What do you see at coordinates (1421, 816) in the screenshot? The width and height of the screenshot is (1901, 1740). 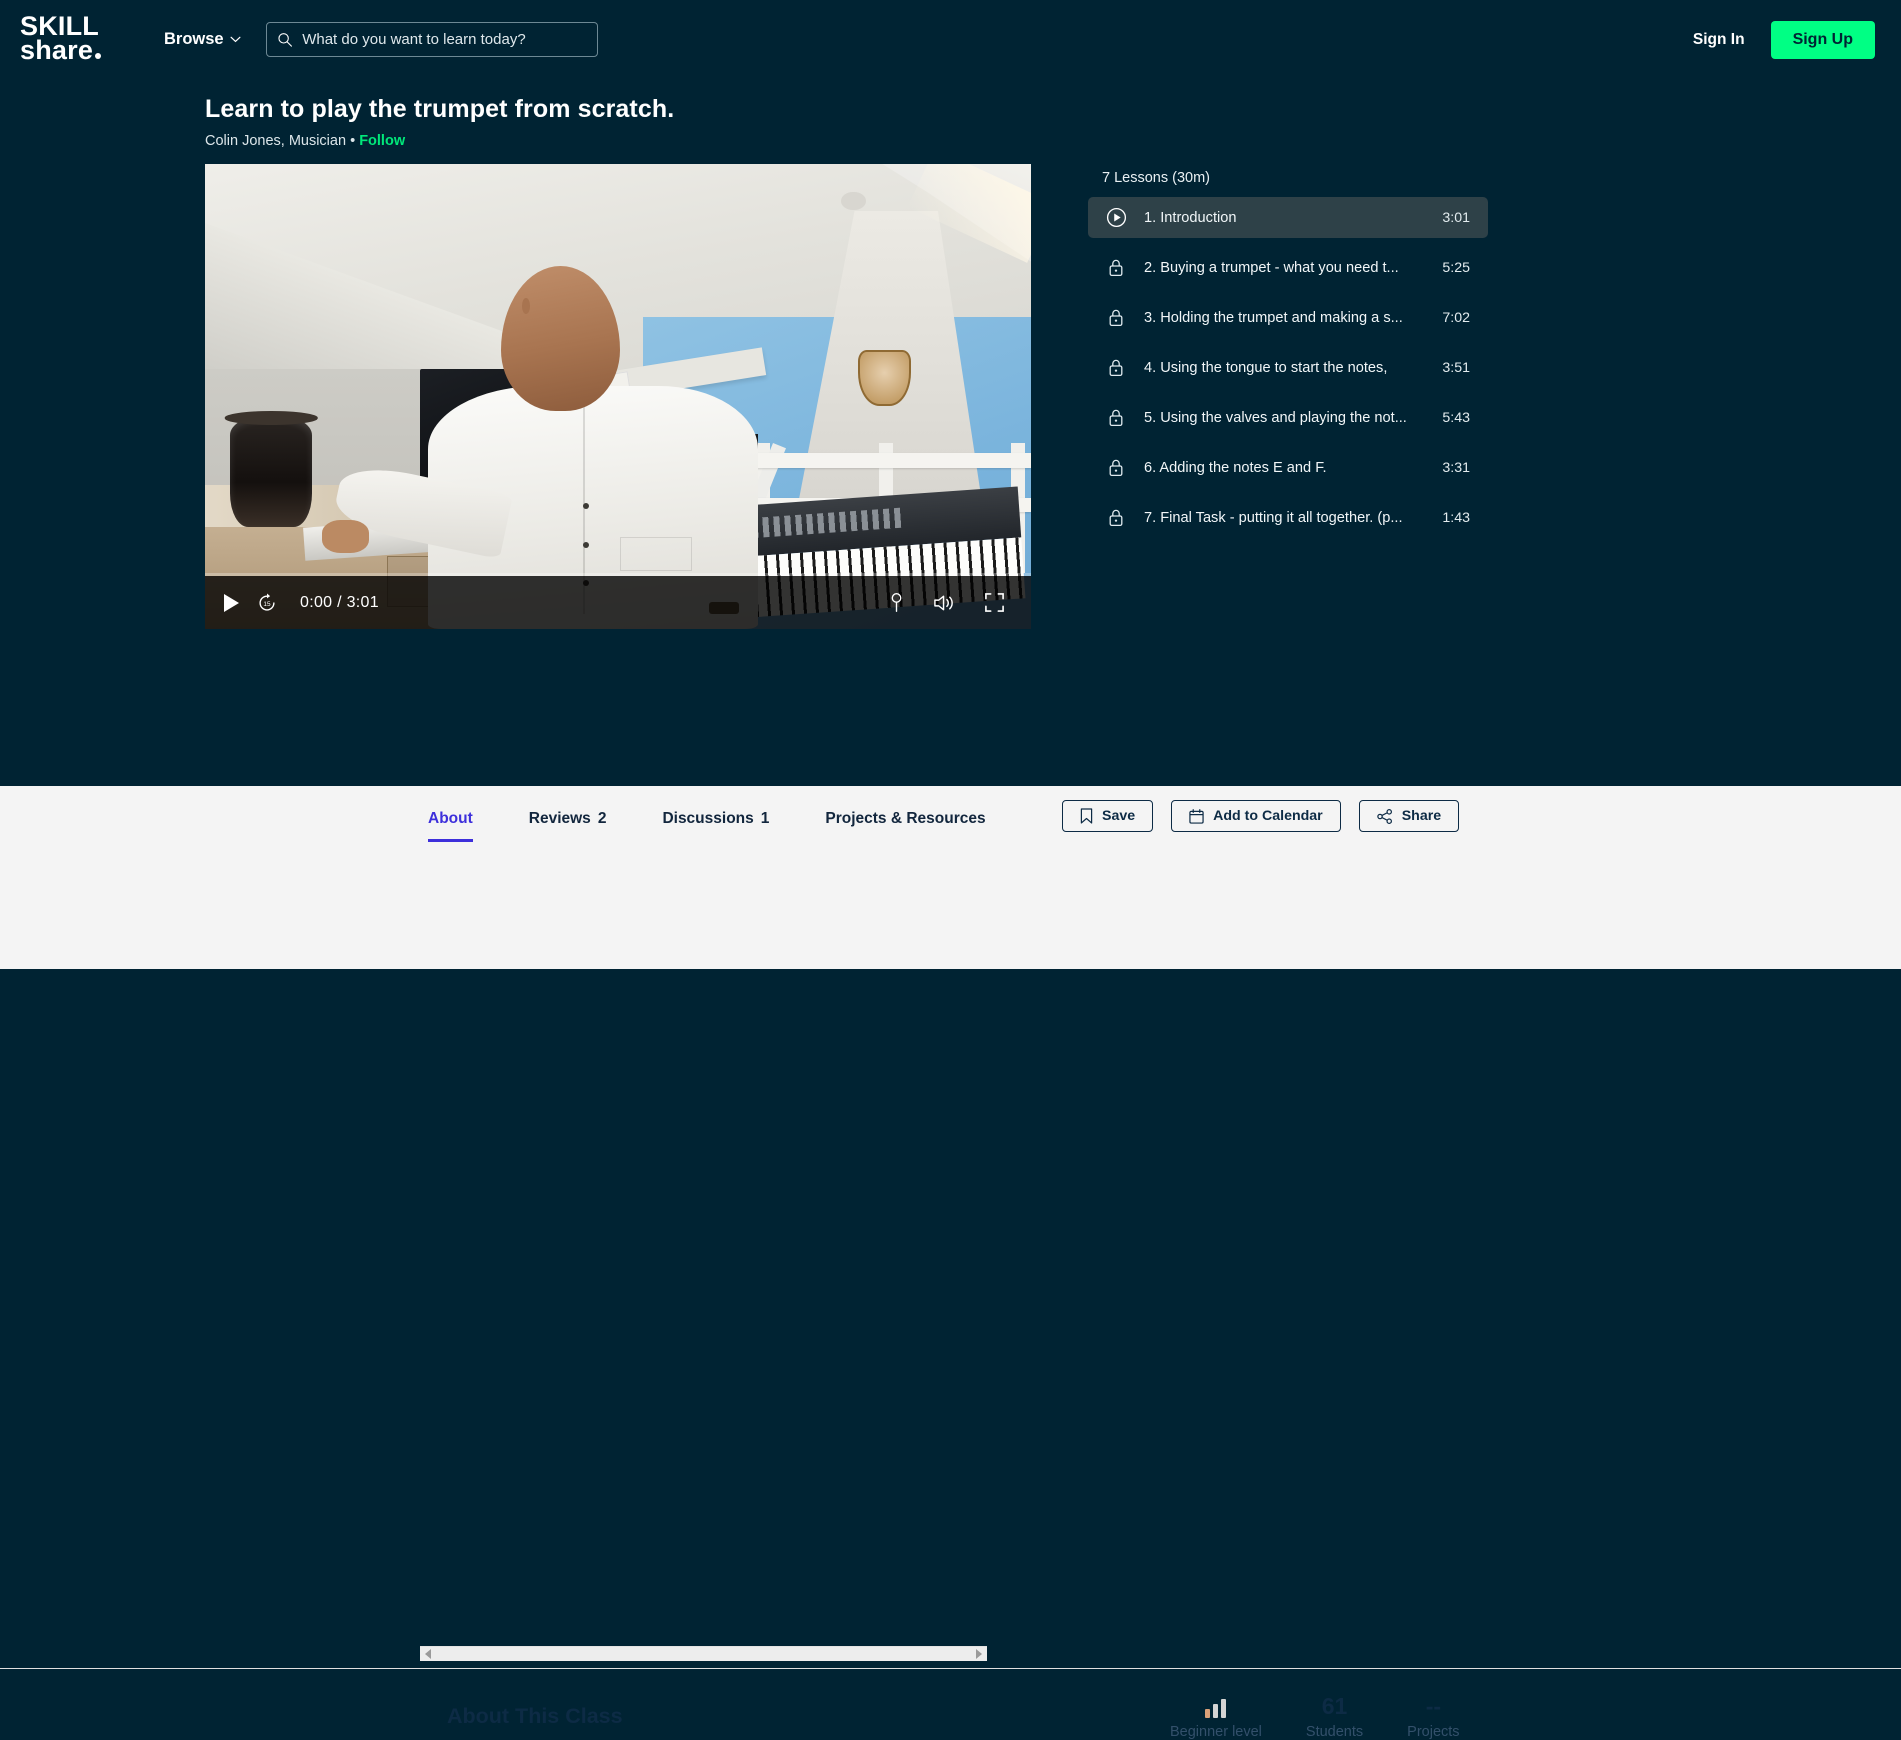 I see `share-label: Share` at bounding box center [1421, 816].